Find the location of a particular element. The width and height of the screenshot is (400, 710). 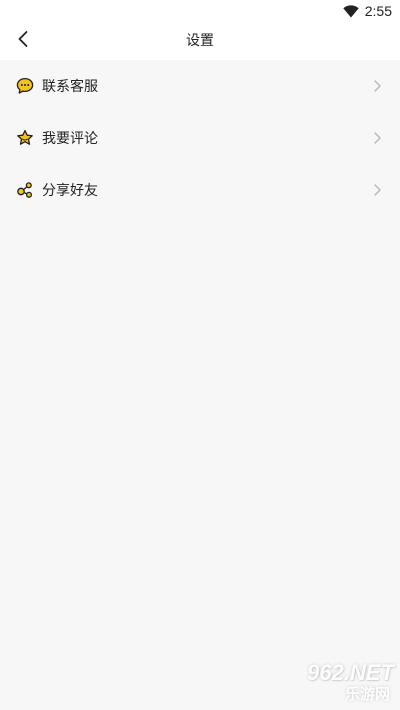

share-icon is located at coordinates (25, 190).